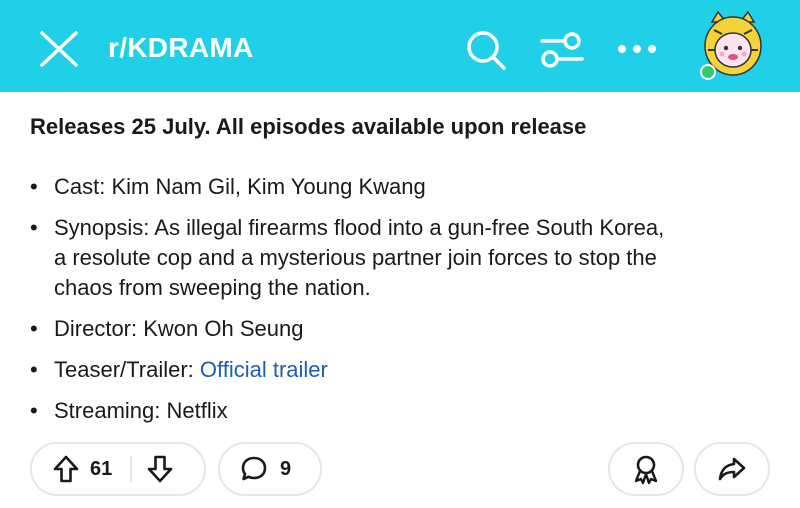 This screenshot has width=800, height=508. I want to click on search-icon, so click(486, 50).